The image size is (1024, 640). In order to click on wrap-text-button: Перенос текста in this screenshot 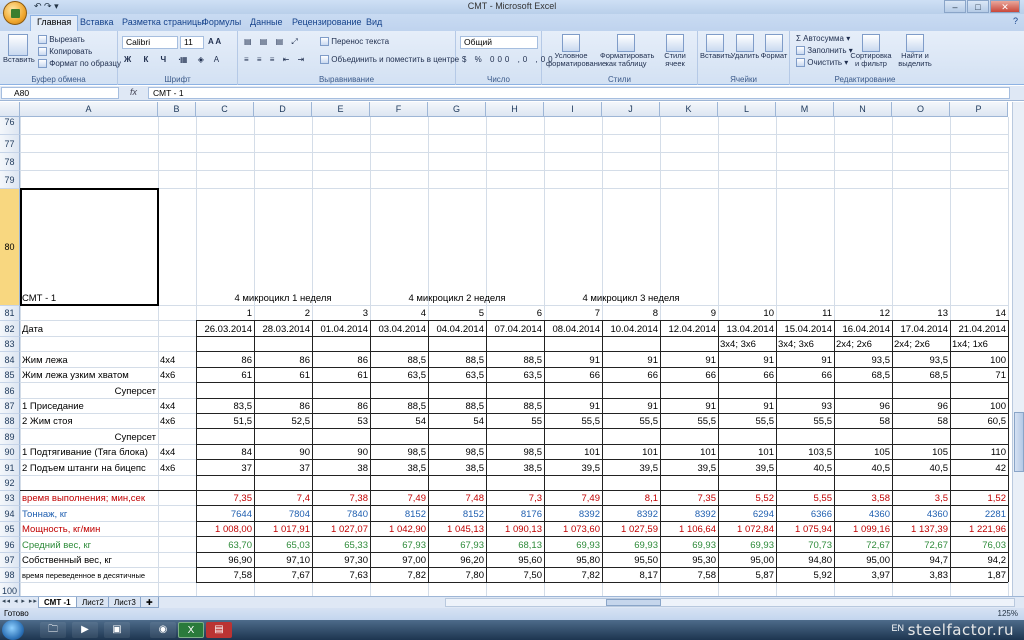, I will do `click(354, 42)`.